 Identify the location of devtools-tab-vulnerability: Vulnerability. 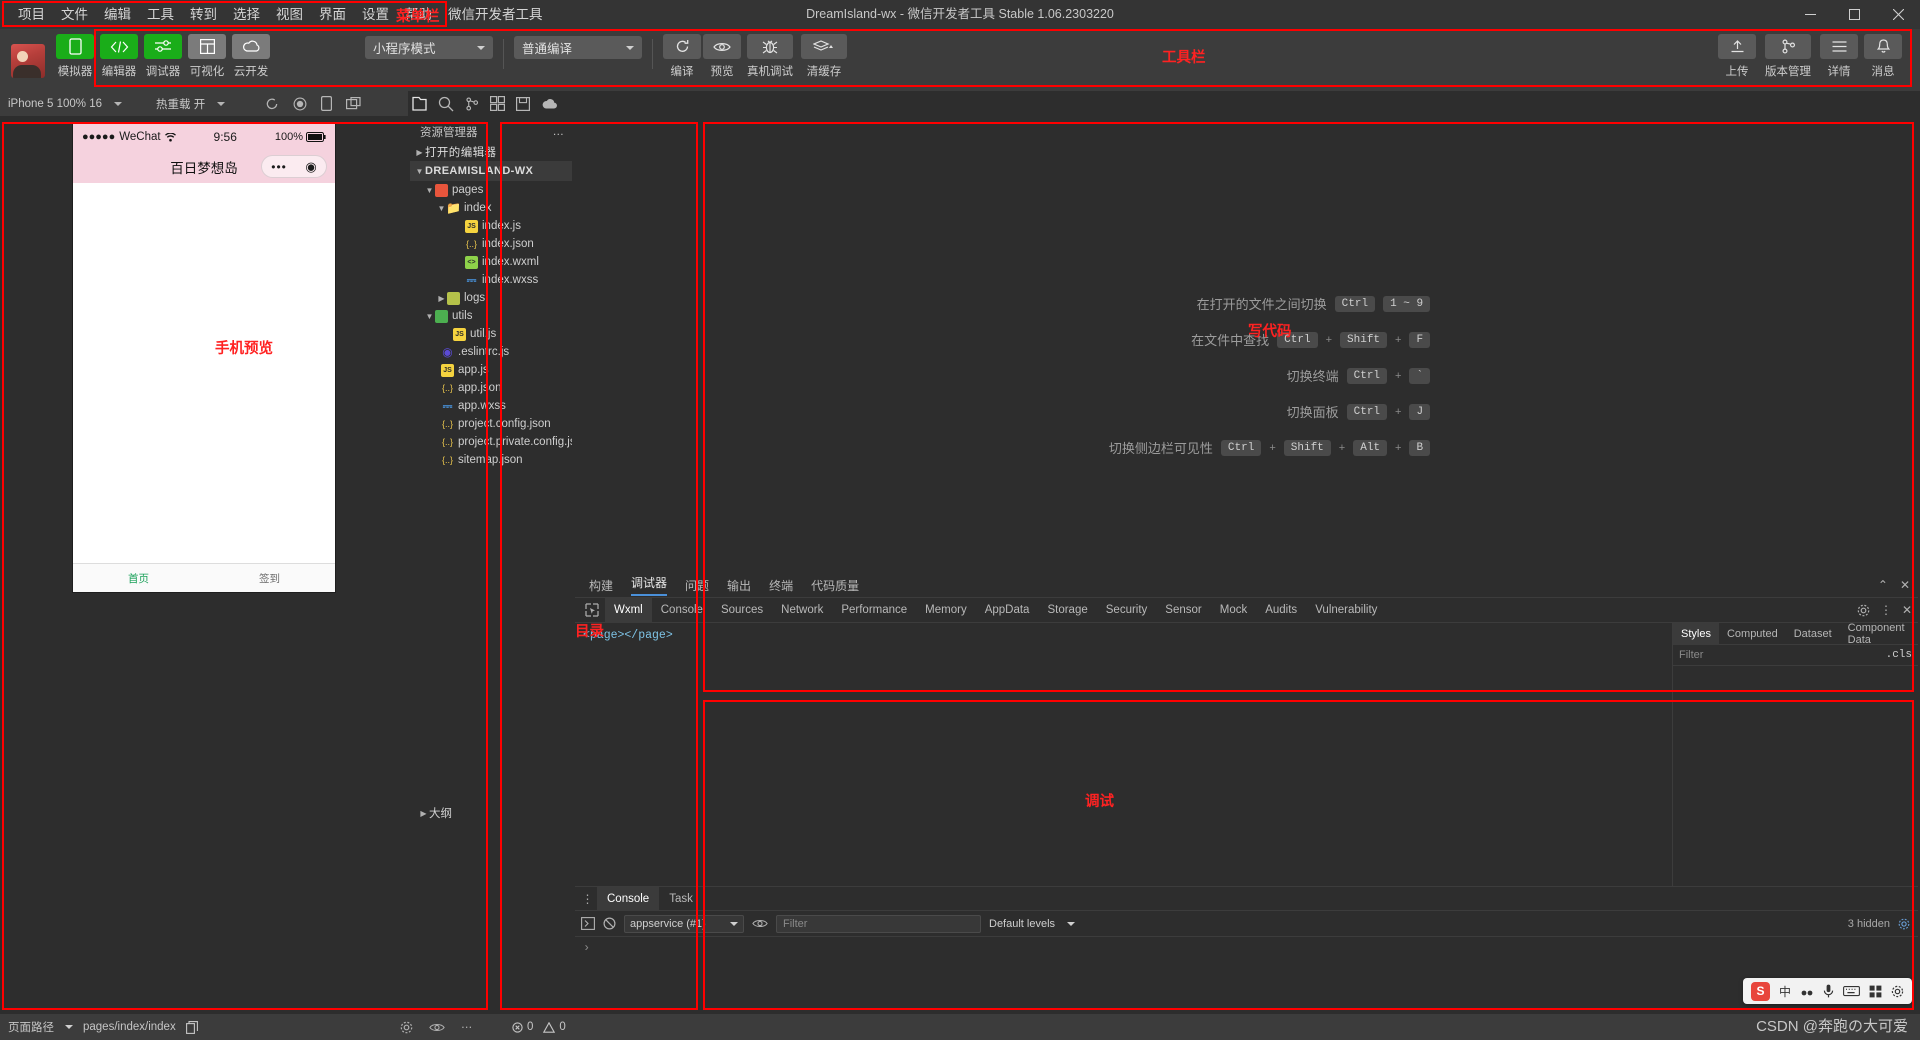
(1346, 610).